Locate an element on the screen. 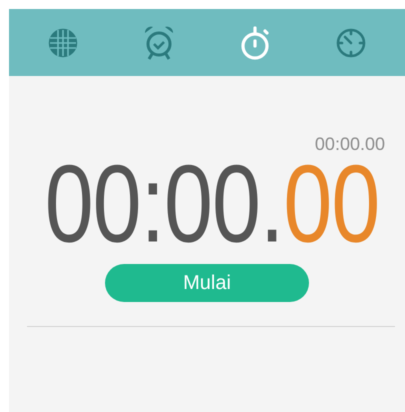 This screenshot has height=412, width=405. globe-icon is located at coordinates (63, 42).